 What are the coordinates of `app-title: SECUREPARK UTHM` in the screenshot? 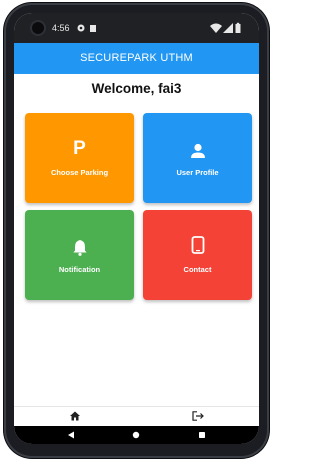 It's located at (136, 58).